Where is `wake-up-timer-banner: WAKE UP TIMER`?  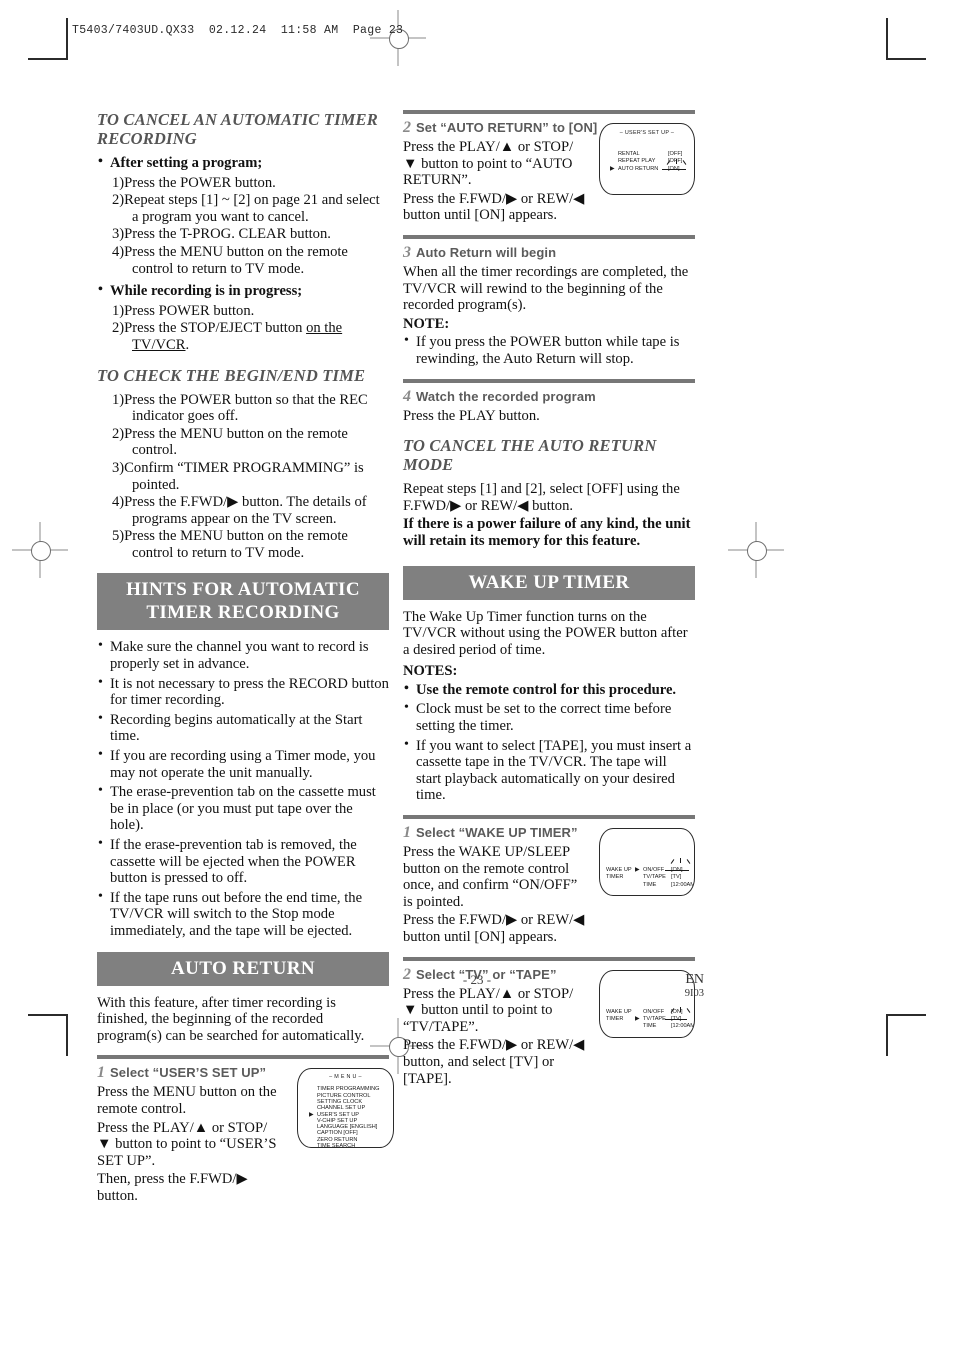
wake-up-timer-banner: WAKE UP TIMER is located at coordinates (549, 582).